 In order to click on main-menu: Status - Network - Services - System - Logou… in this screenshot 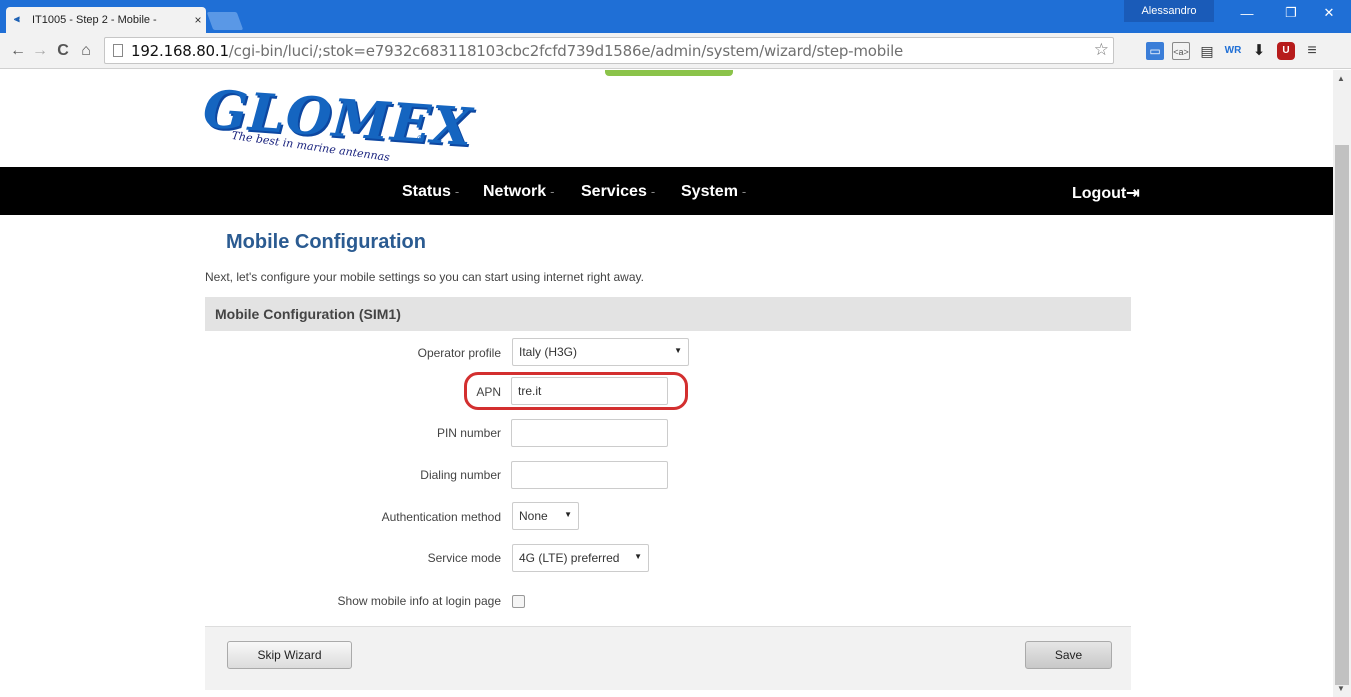, I will do `click(666, 191)`.